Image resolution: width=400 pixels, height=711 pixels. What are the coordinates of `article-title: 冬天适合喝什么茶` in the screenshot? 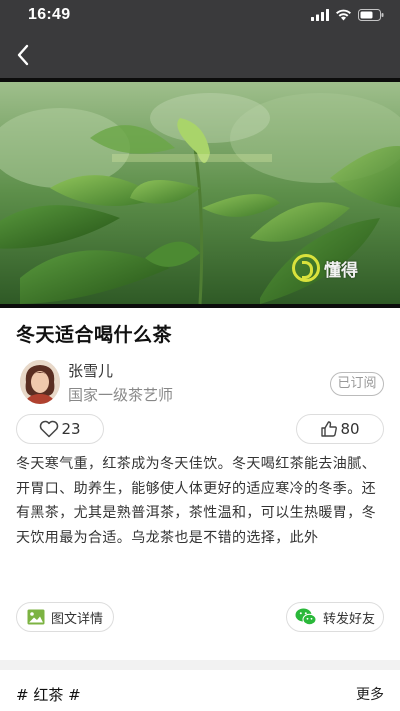 It's located at (94, 335).